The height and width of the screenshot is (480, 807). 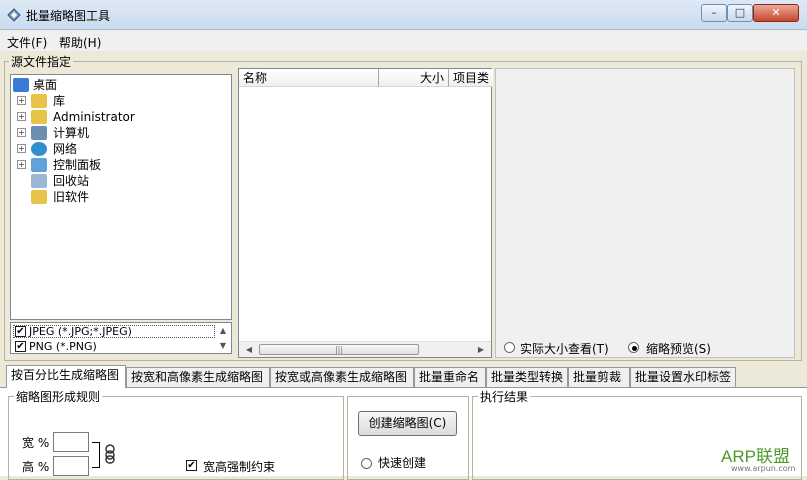 I want to click on force-ratio-label: 宽高强制约束, so click(x=239, y=467).